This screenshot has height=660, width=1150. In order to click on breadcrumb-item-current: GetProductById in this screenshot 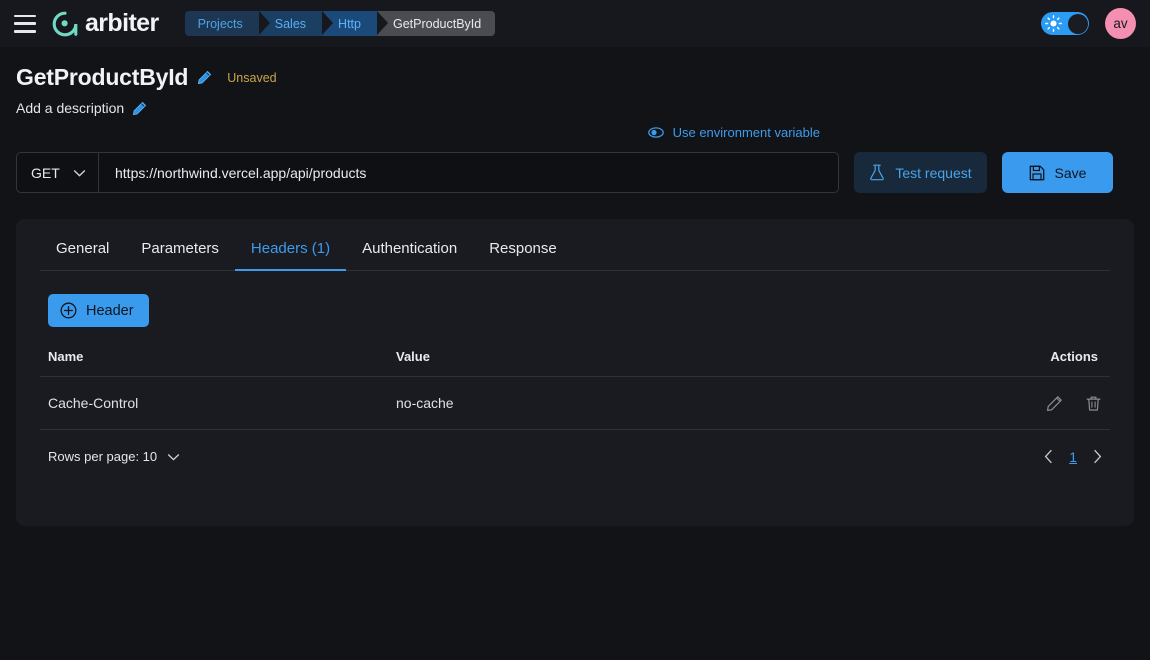, I will do `click(436, 23)`.